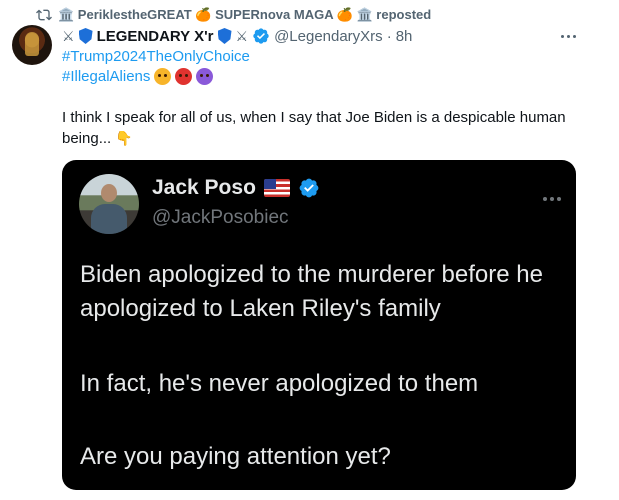 This screenshot has height=500, width=619. I want to click on smiling-devil-icon, so click(205, 76).